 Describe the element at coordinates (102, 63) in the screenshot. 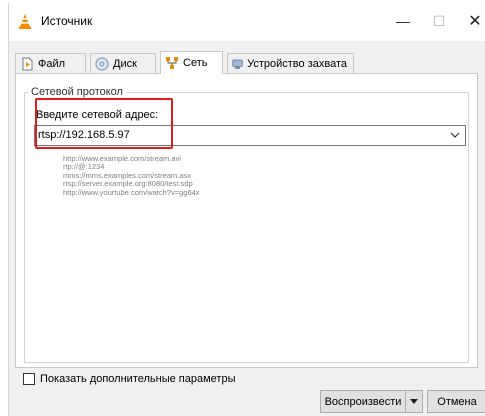

I see `disc-icon` at that location.